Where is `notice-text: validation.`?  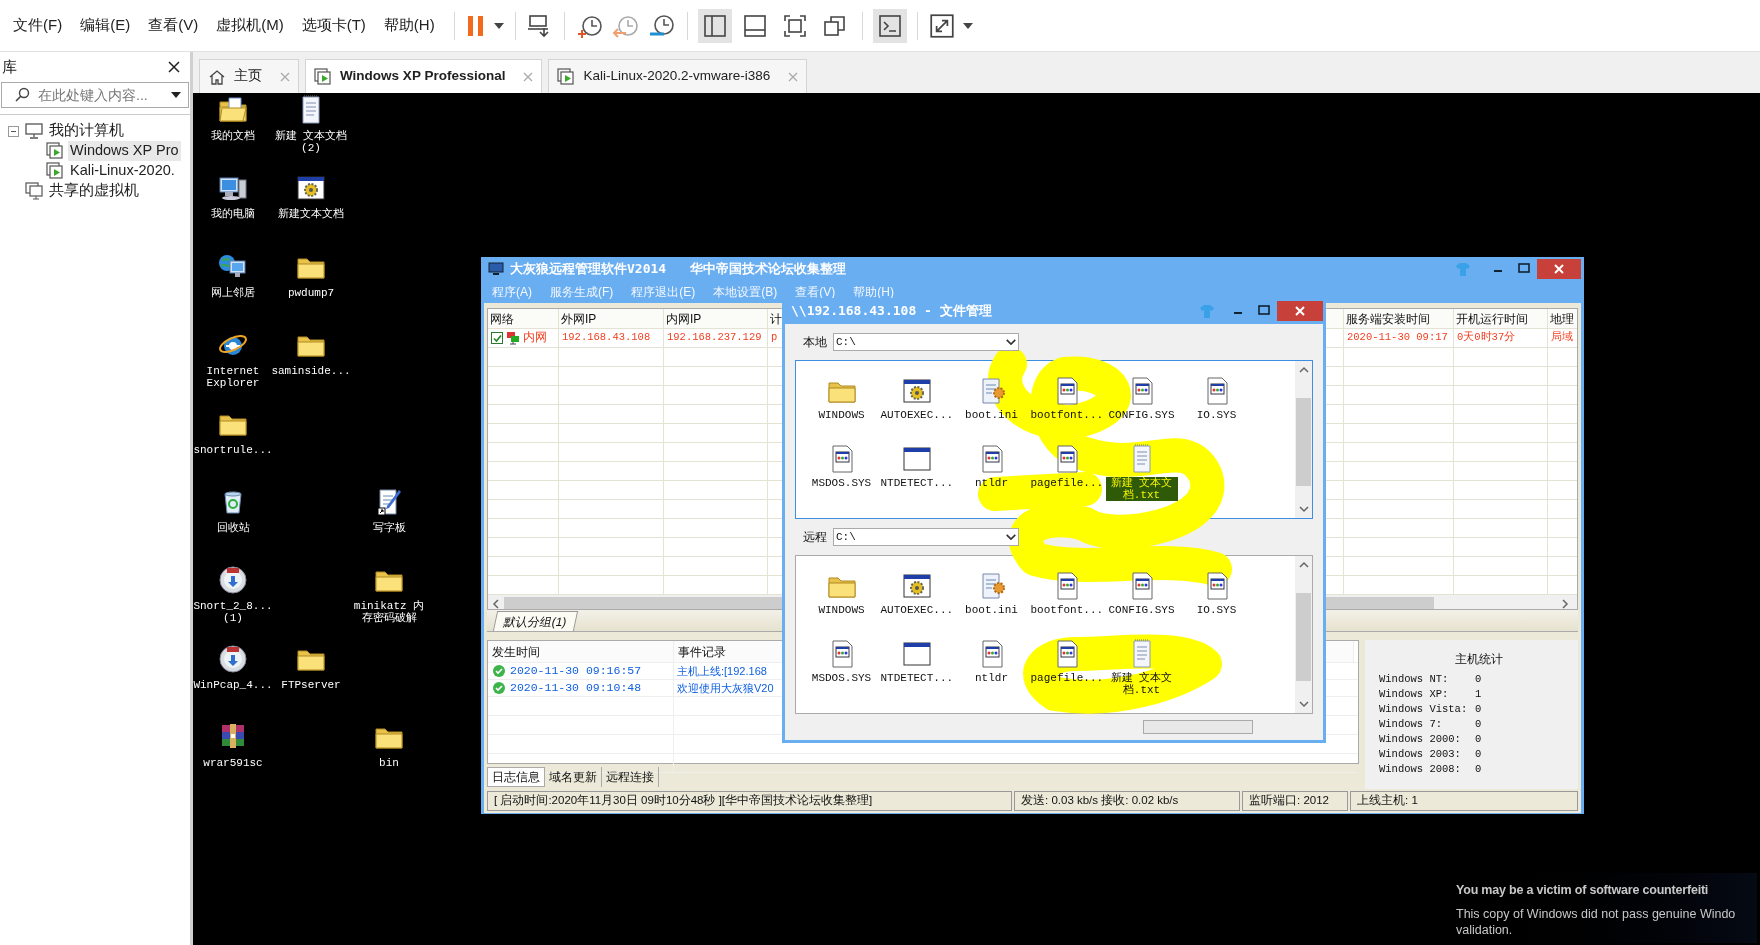
notice-text: validation. is located at coordinates (1485, 929).